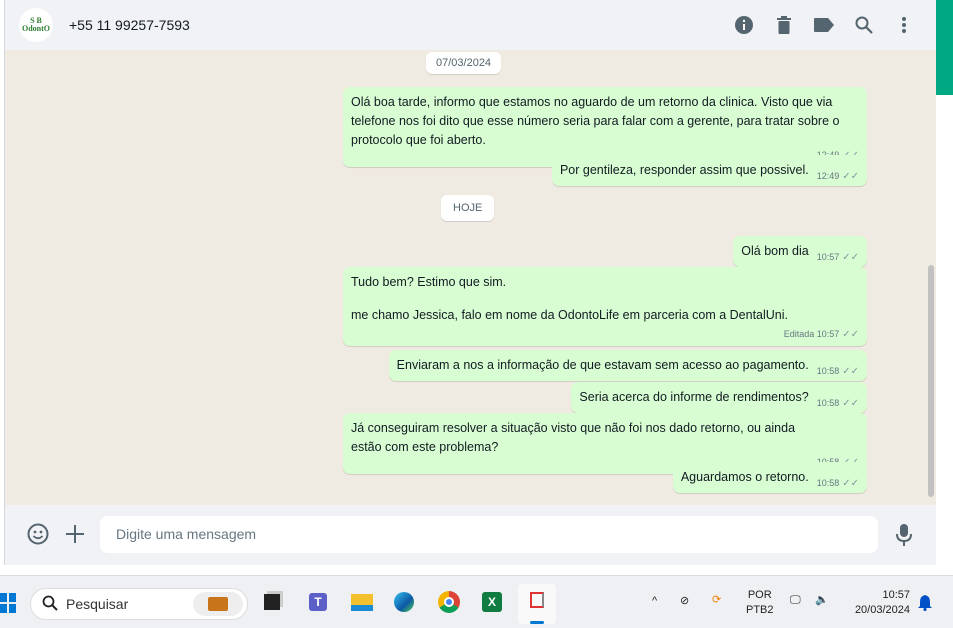 This screenshot has height=628, width=953. What do you see at coordinates (904, 25) in the screenshot?
I see `menu-icon` at bounding box center [904, 25].